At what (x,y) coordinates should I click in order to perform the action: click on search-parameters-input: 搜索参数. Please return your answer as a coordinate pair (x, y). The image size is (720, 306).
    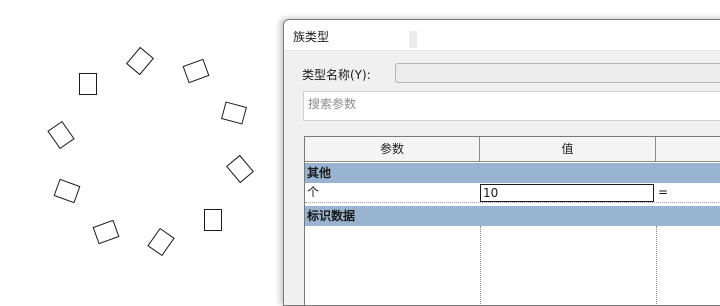
    Looking at the image, I should click on (511, 106).